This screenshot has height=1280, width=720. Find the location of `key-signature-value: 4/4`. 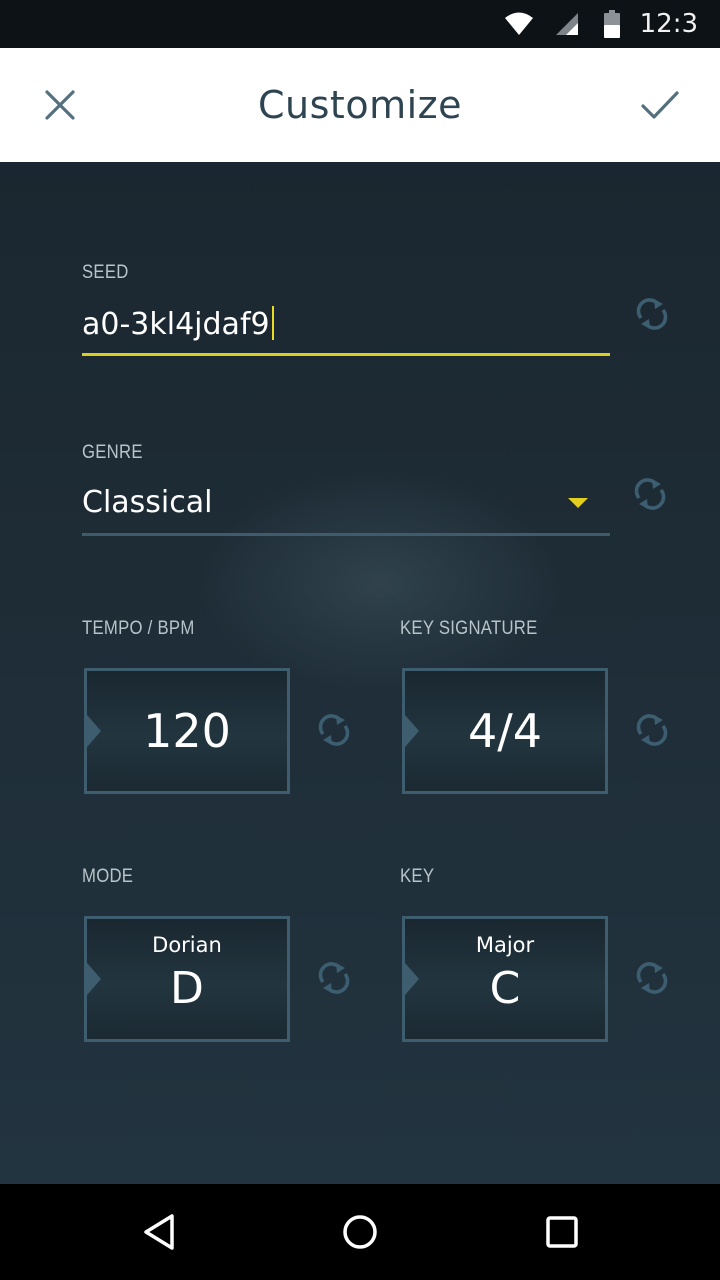

key-signature-value: 4/4 is located at coordinates (505, 731).